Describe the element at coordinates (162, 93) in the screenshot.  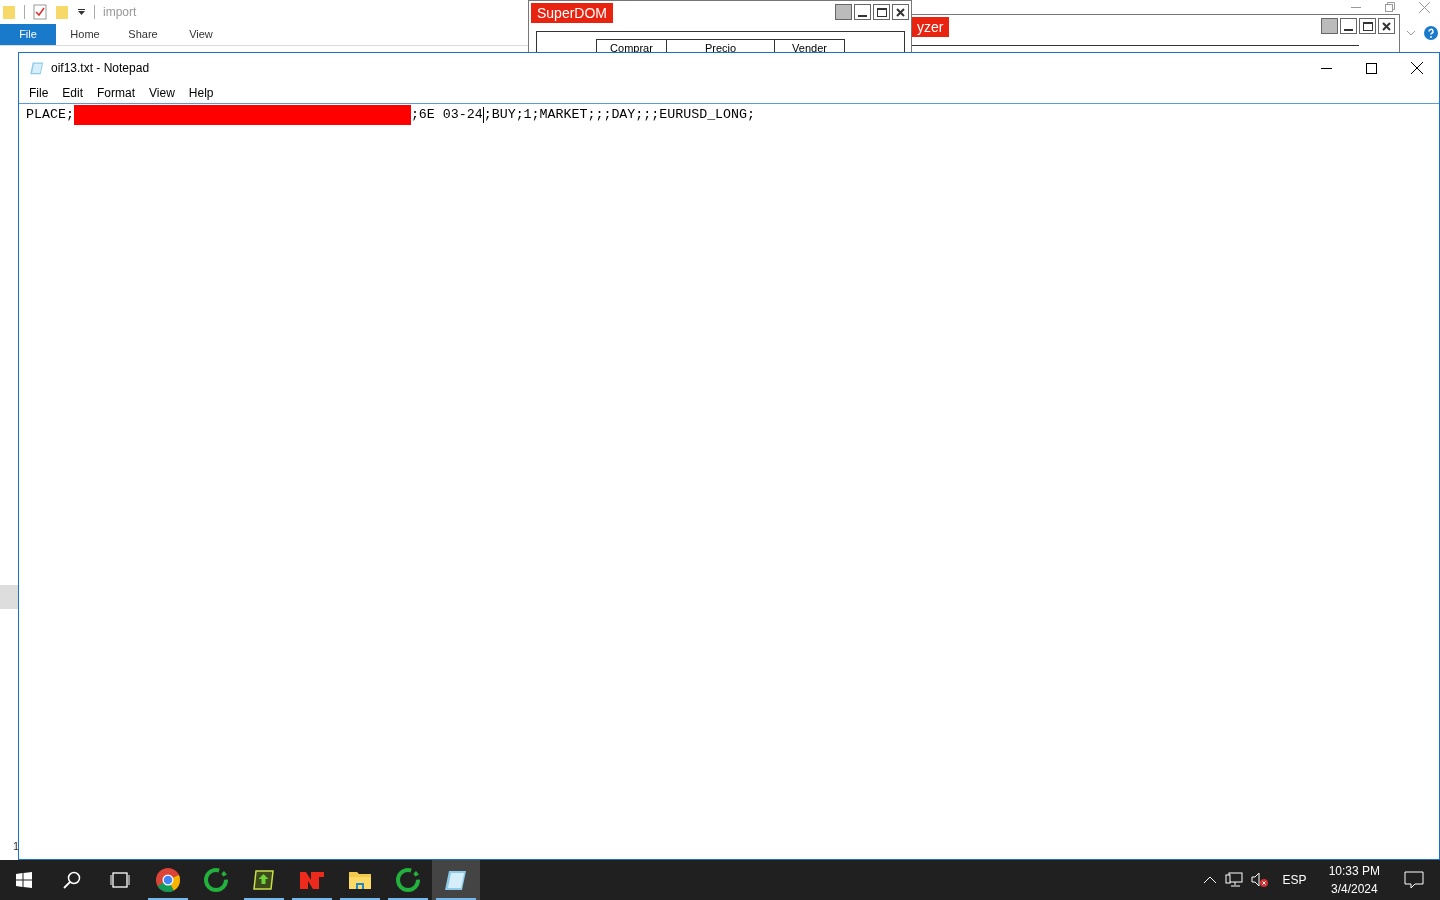
I see `menu-item: View` at that location.